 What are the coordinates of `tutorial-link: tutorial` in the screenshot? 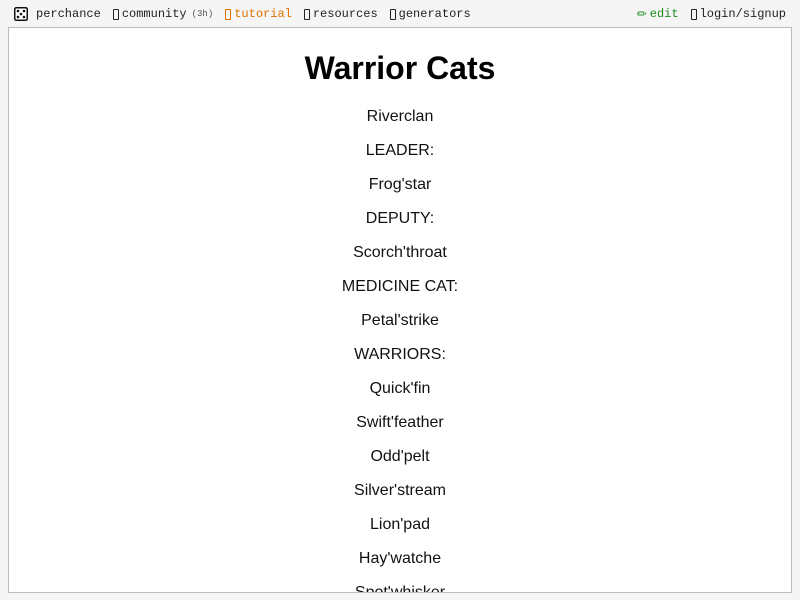 It's located at (258, 14).